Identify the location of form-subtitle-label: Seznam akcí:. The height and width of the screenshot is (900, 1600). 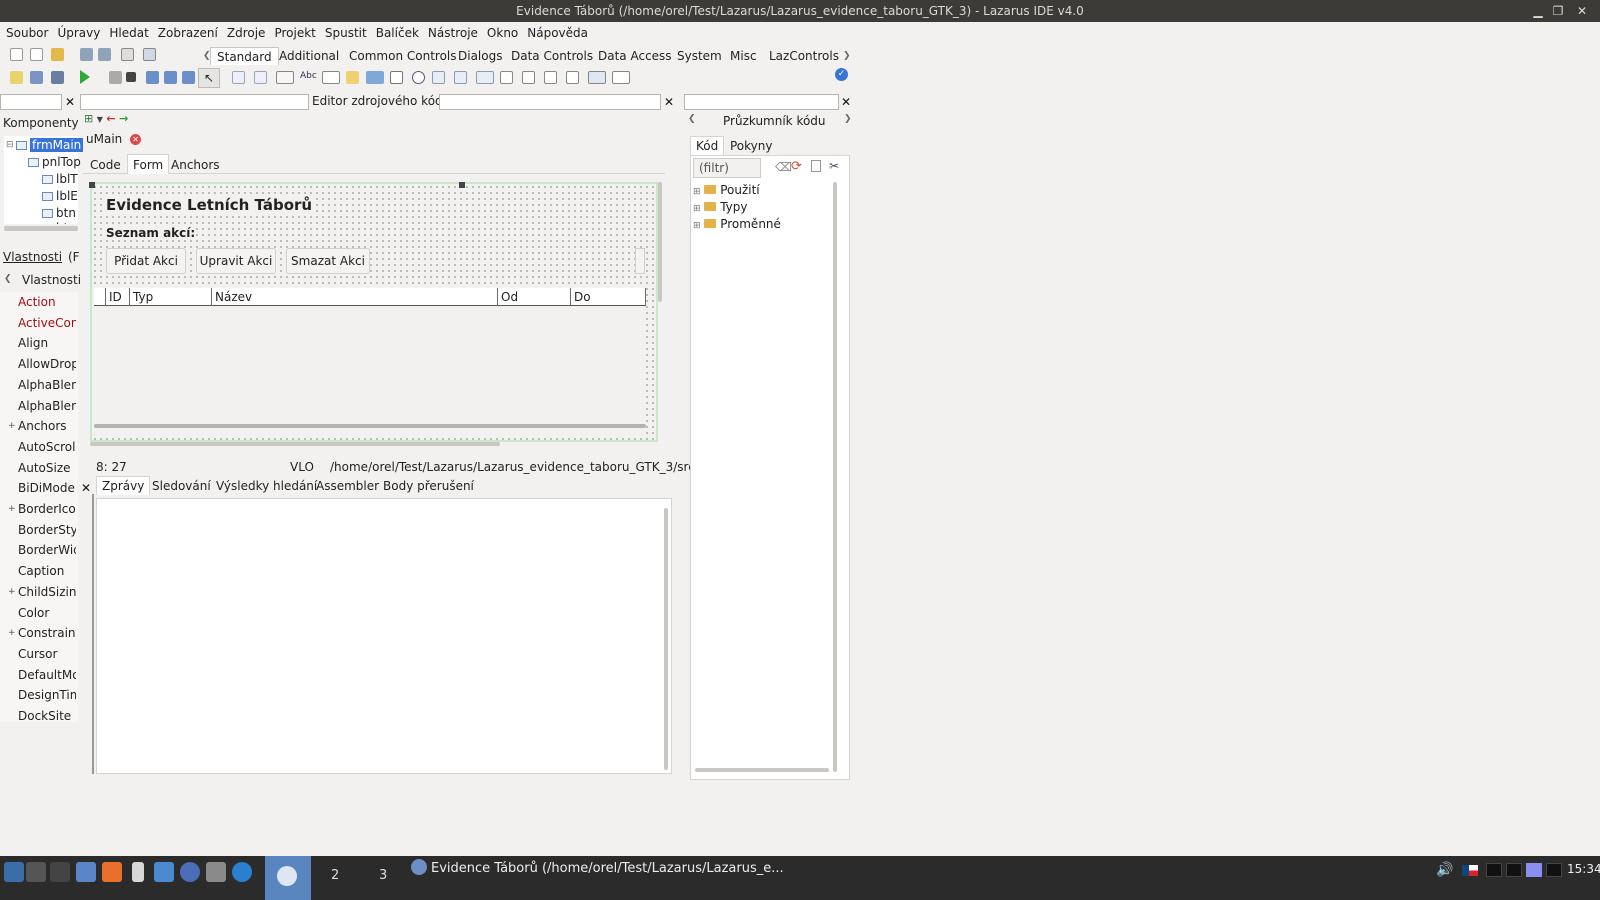
(151, 233).